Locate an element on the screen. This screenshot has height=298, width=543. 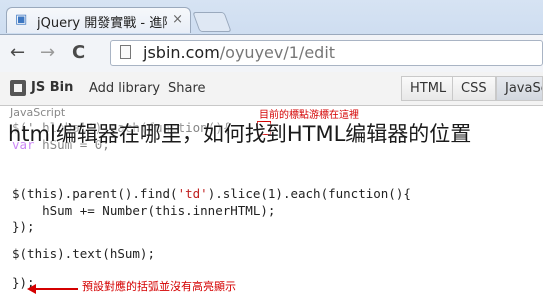
browser-tab: ▣ jQuery 開發實戰 - 進階繞 × is located at coordinates (98, 20).